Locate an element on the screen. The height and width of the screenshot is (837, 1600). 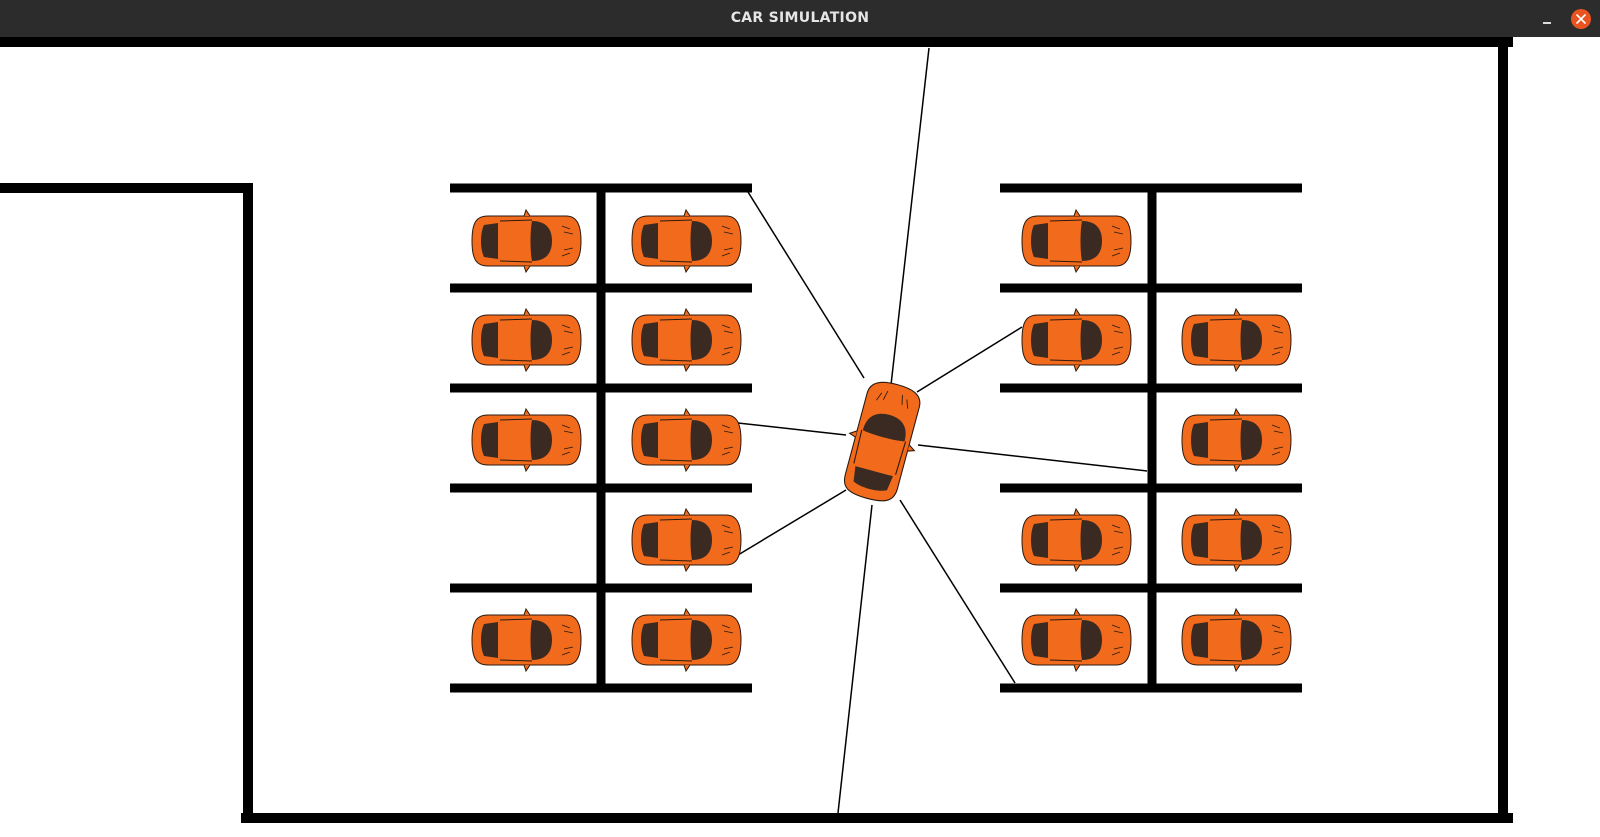
window-title: CAR SIMULATION is located at coordinates (800, 18).